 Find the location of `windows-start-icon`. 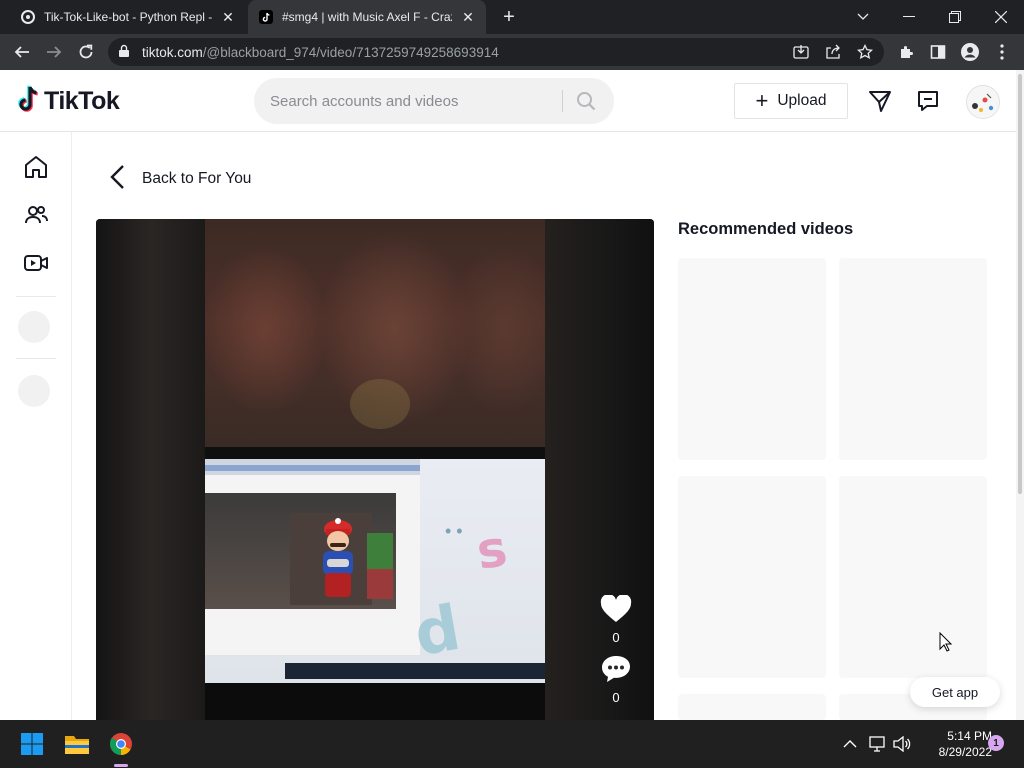

windows-start-icon is located at coordinates (32, 744).